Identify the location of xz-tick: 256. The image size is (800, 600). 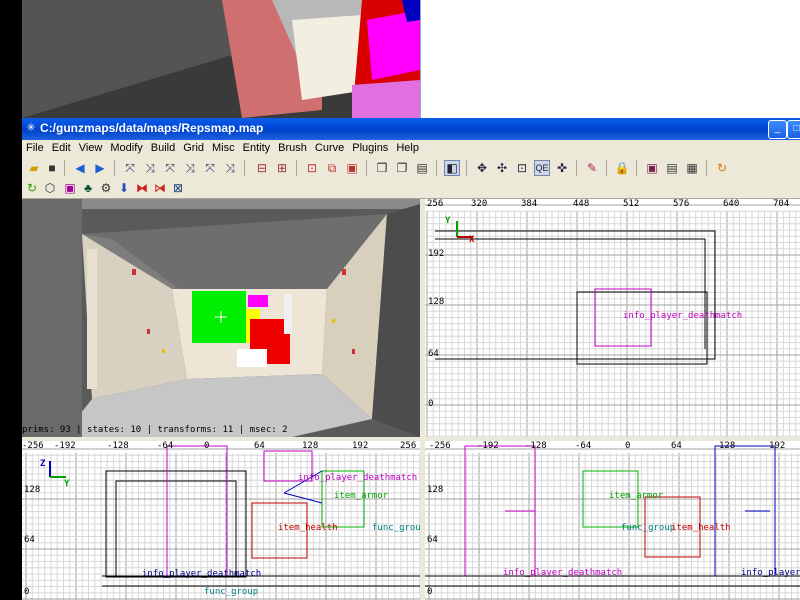
(408, 446).